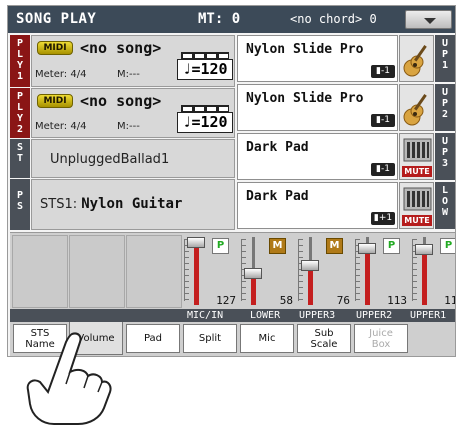 The height and width of the screenshot is (430, 463). What do you see at coordinates (61, 126) in the screenshot?
I see `player2-meter: Meter: 4/4` at bounding box center [61, 126].